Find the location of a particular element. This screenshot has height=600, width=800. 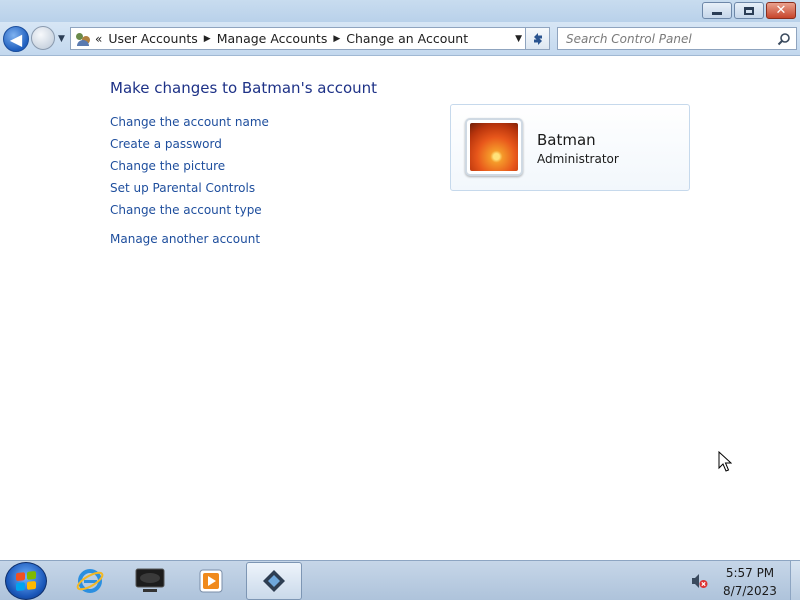

breadcrumb-manage-accounts: Manage Accounts is located at coordinates (272, 38).